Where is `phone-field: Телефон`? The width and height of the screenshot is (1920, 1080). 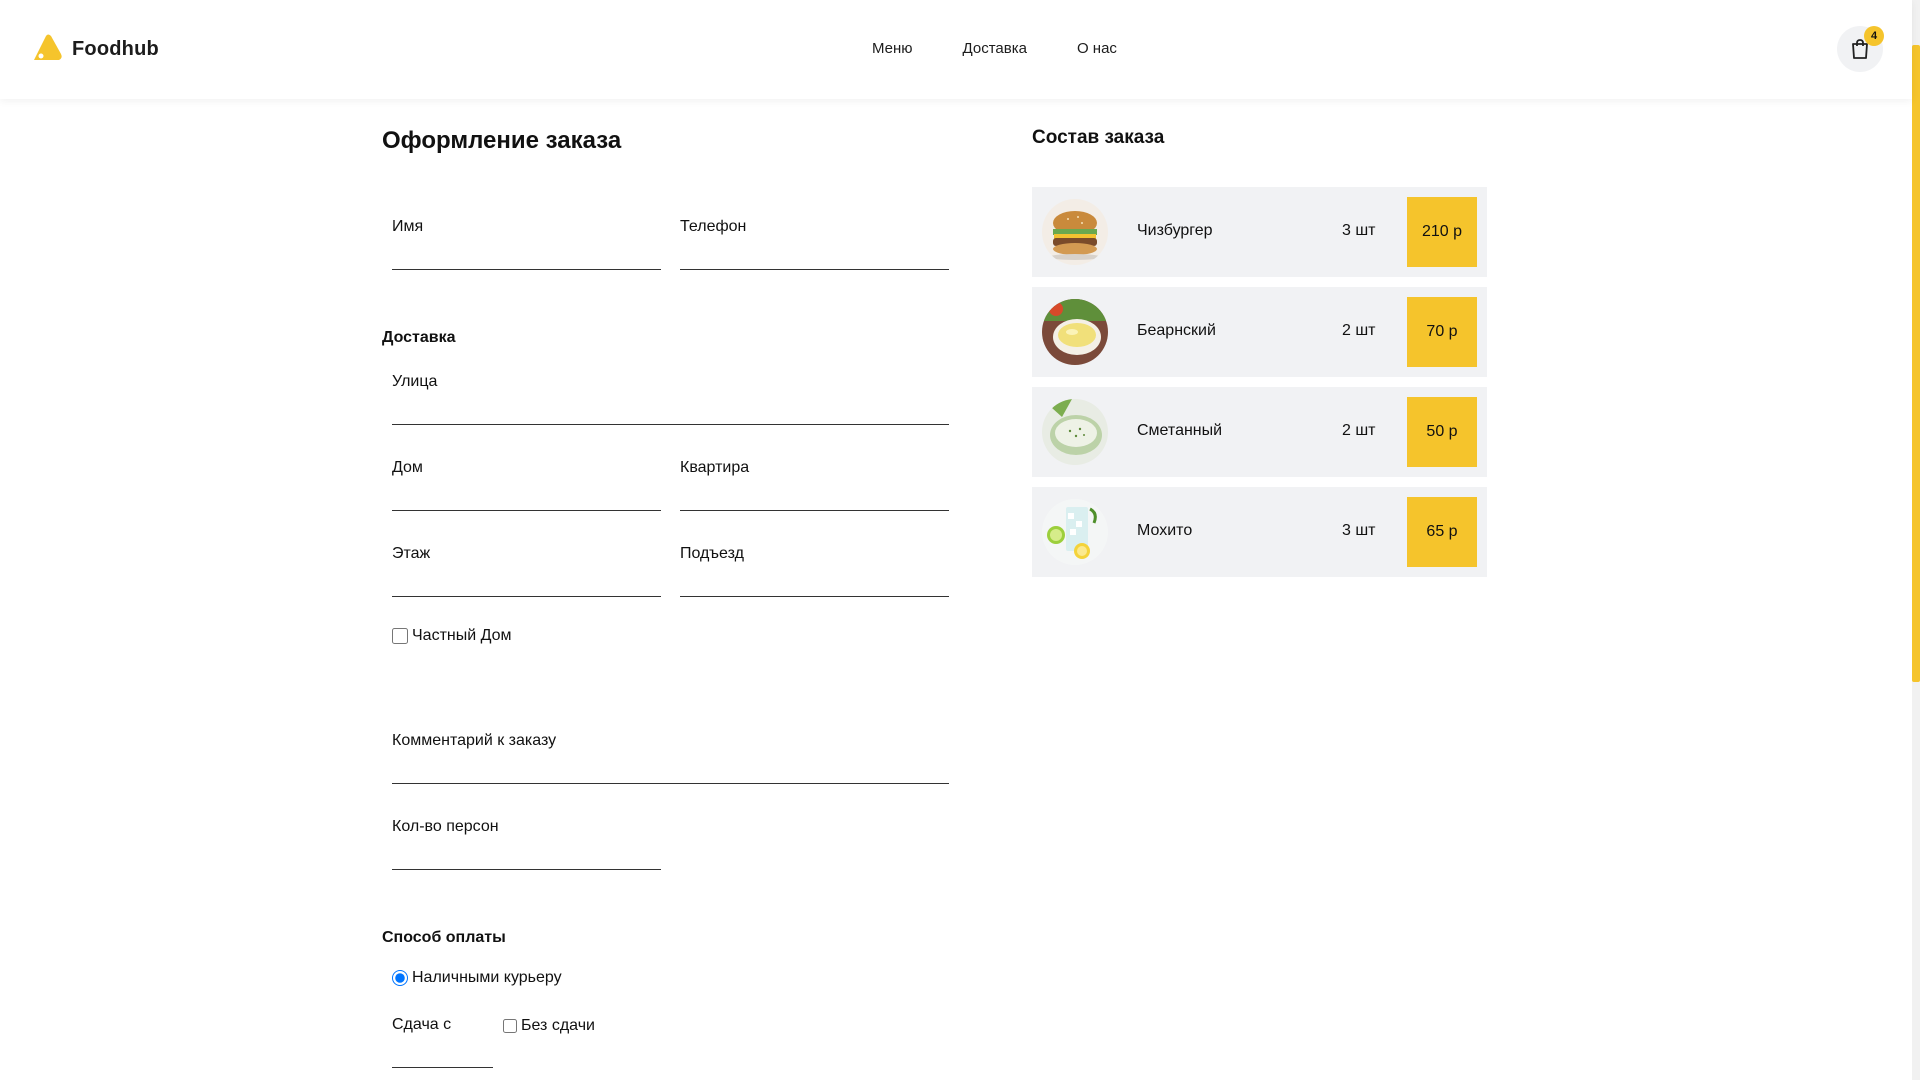 phone-field: Телефон is located at coordinates (814, 244).